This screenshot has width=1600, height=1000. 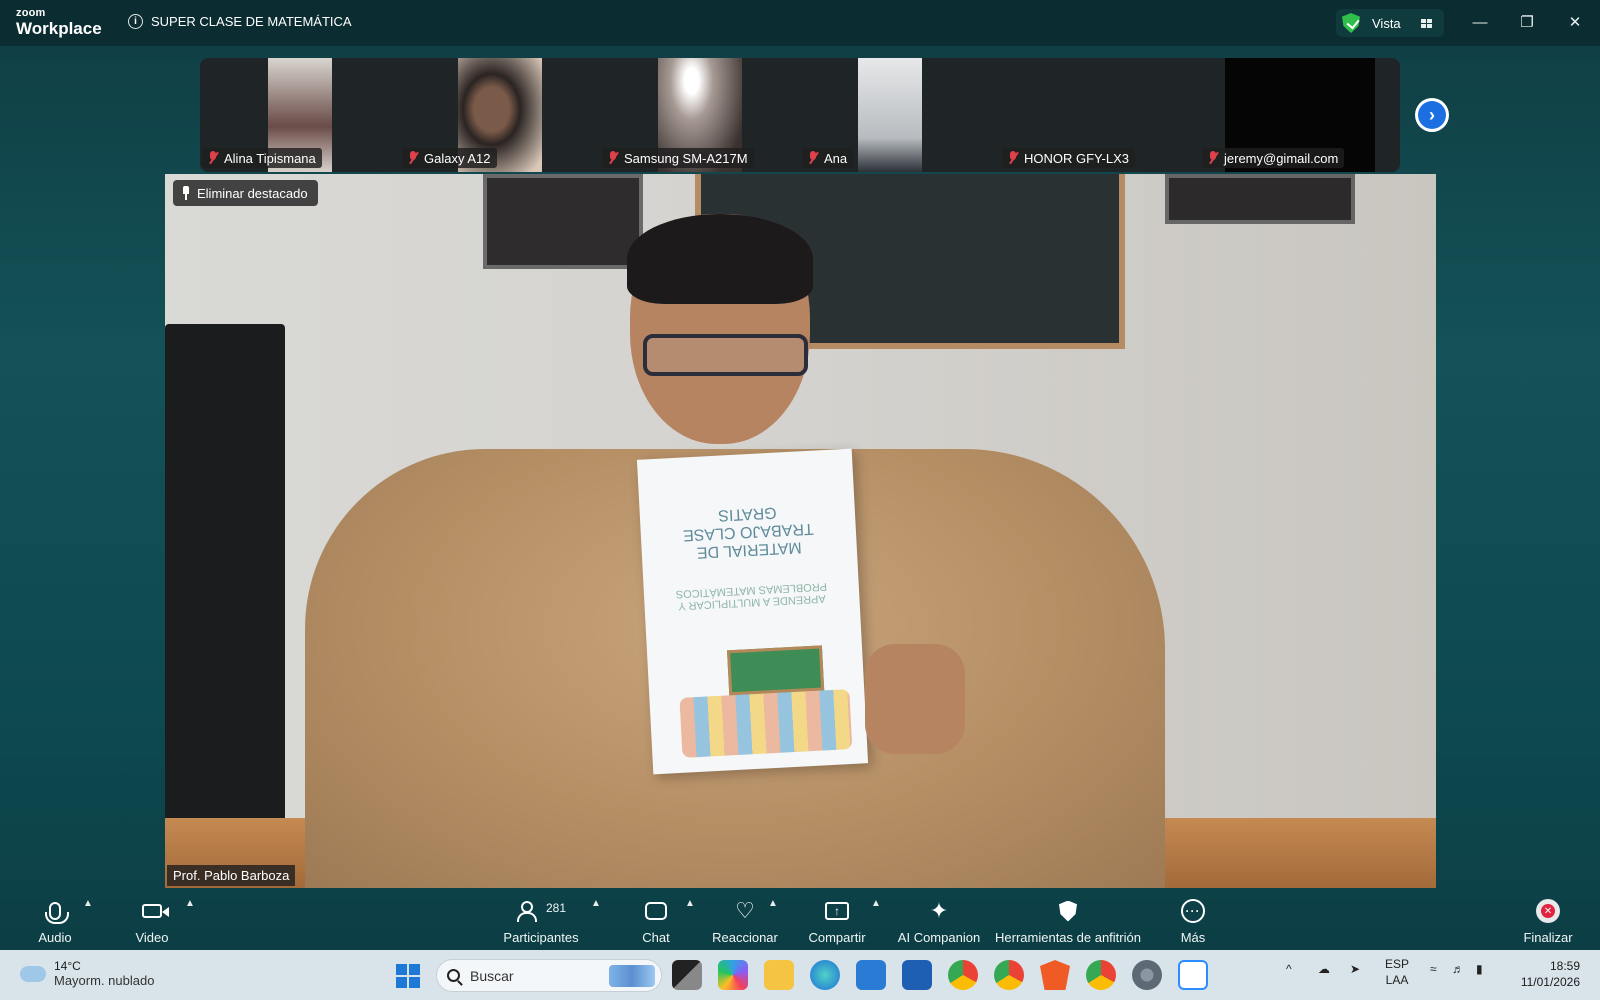 What do you see at coordinates (67, 966) in the screenshot?
I see `weather-temperature: 14°C` at bounding box center [67, 966].